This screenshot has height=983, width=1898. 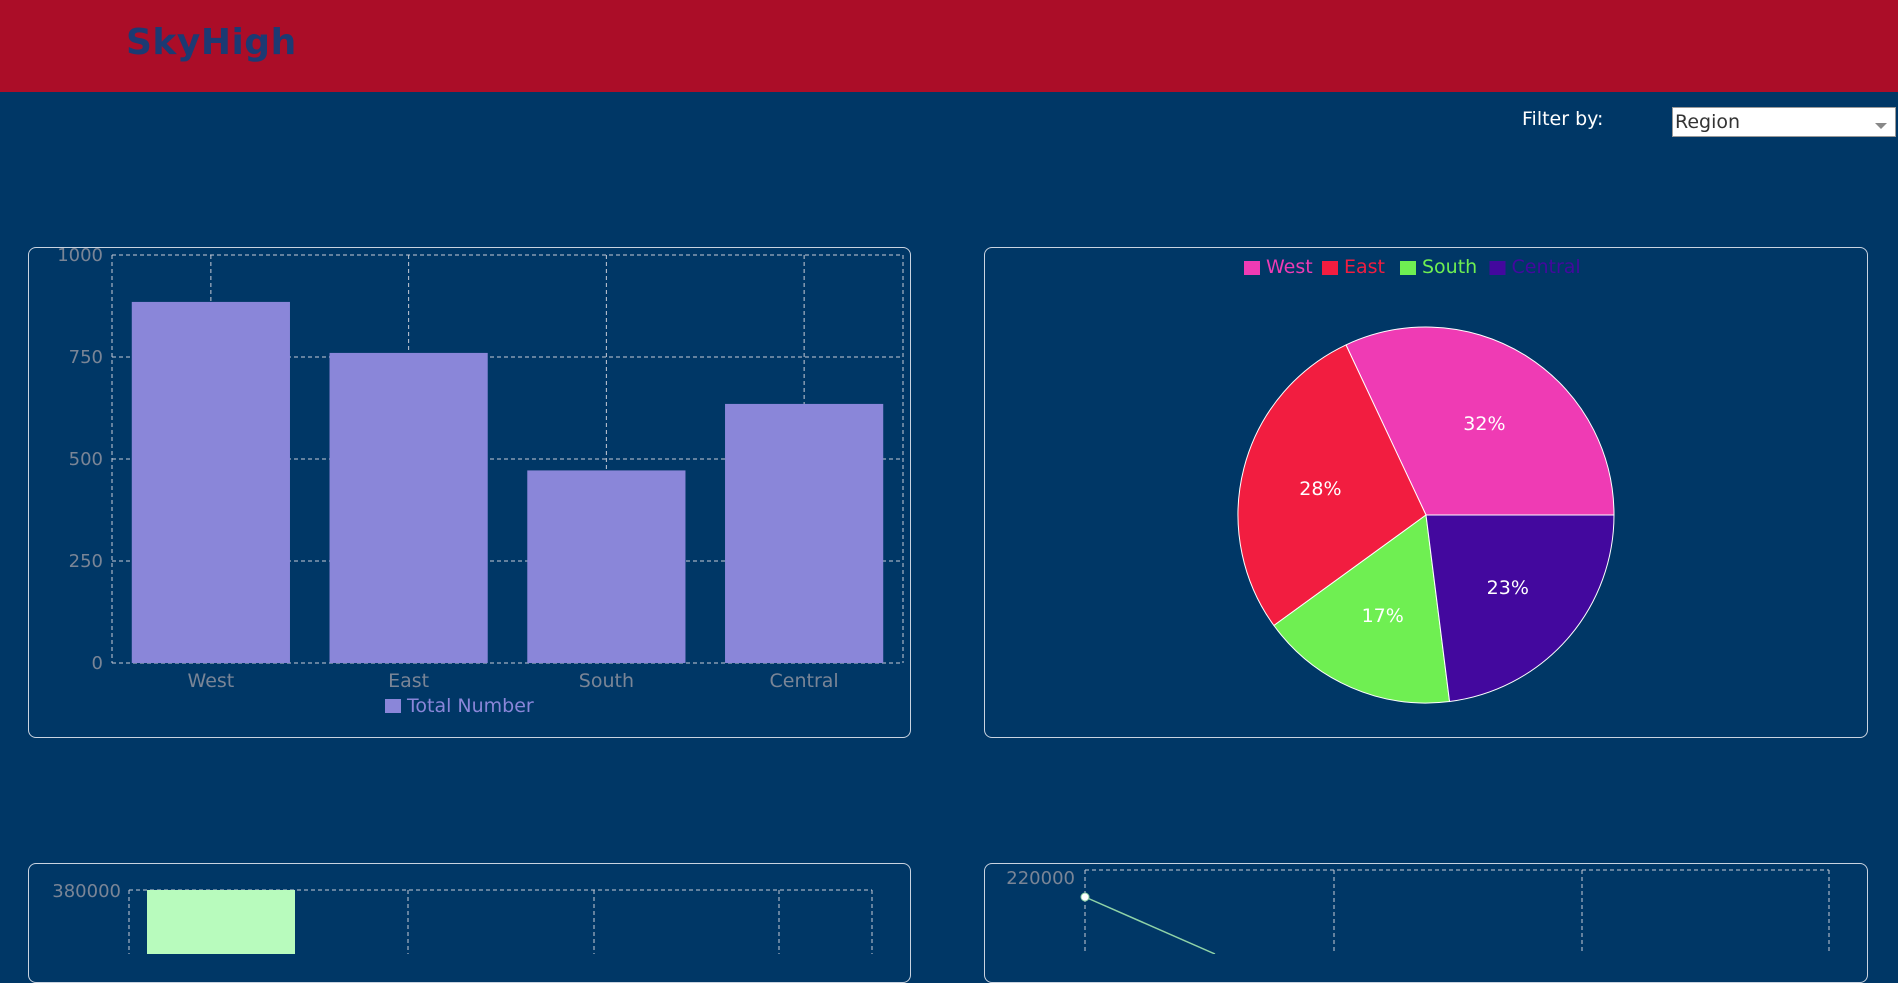 I want to click on y-tick-label: 750, so click(x=86, y=357).